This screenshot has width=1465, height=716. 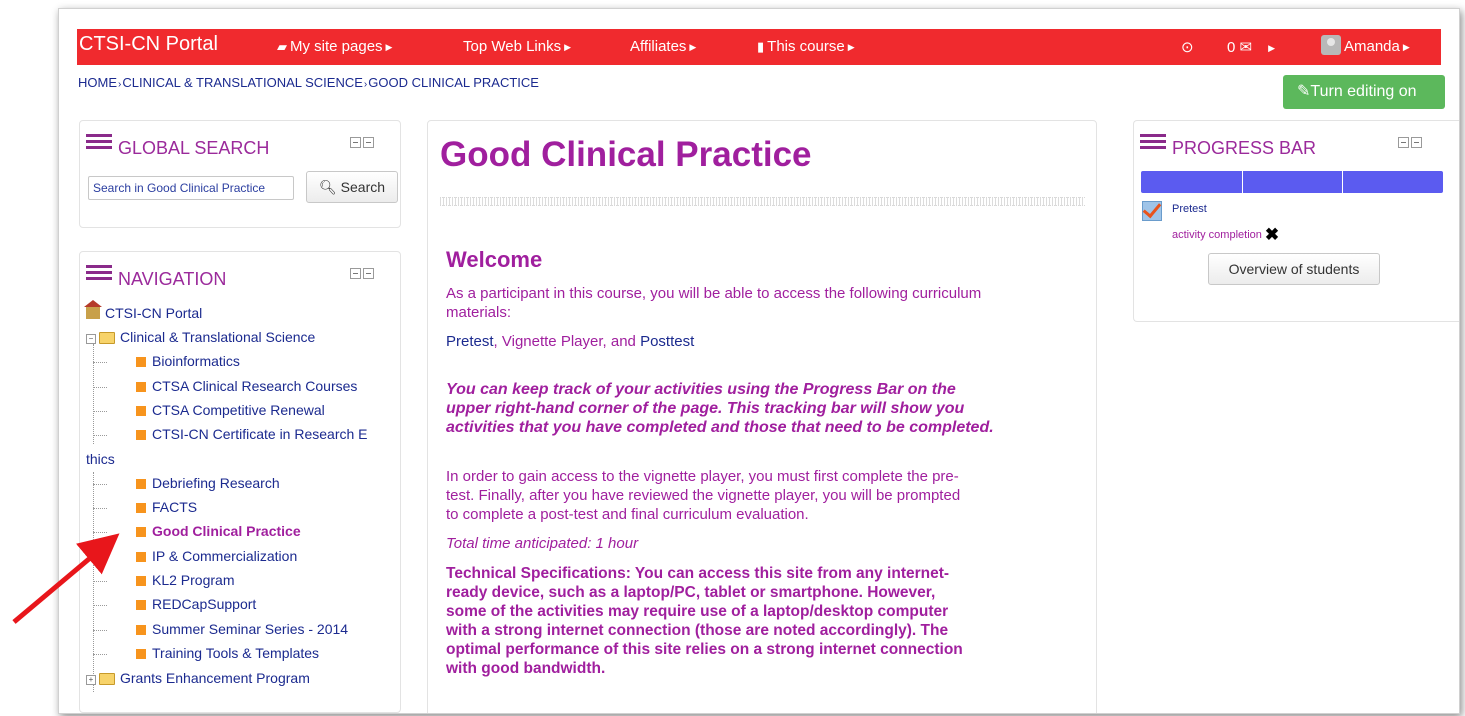 What do you see at coordinates (1189, 209) in the screenshot?
I see `activity-name: Pretest` at bounding box center [1189, 209].